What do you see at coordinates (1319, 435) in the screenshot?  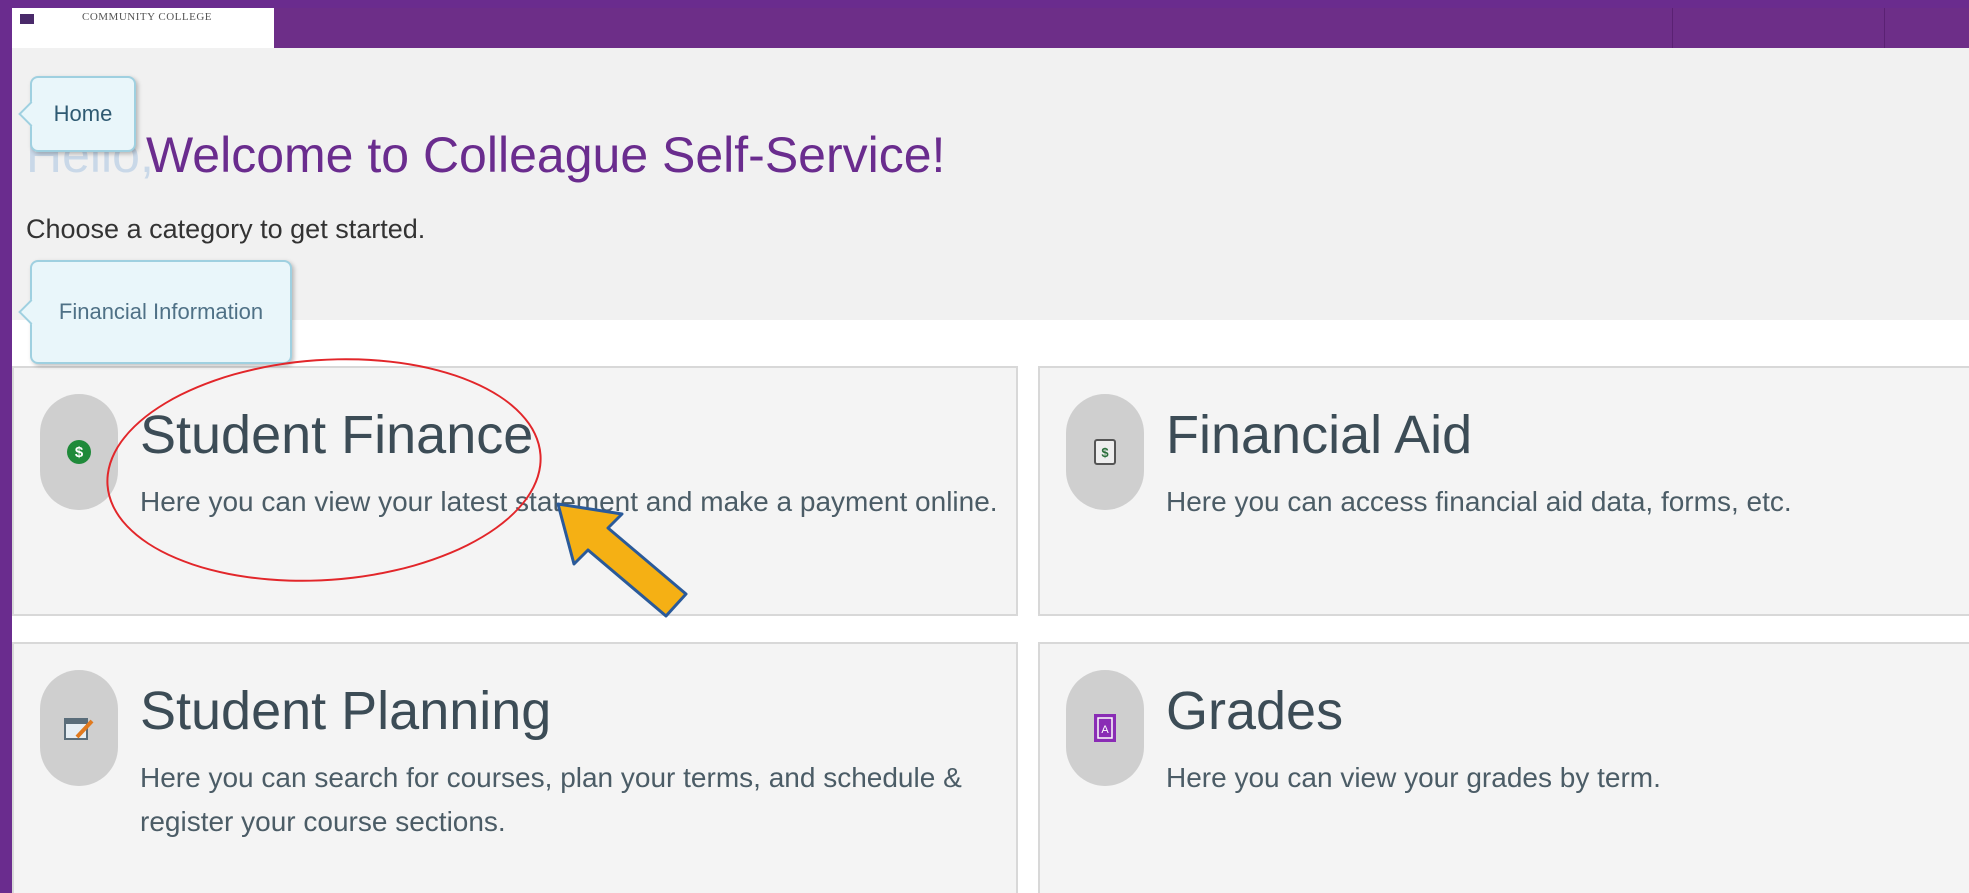 I see `card-title: Financial Aid` at bounding box center [1319, 435].